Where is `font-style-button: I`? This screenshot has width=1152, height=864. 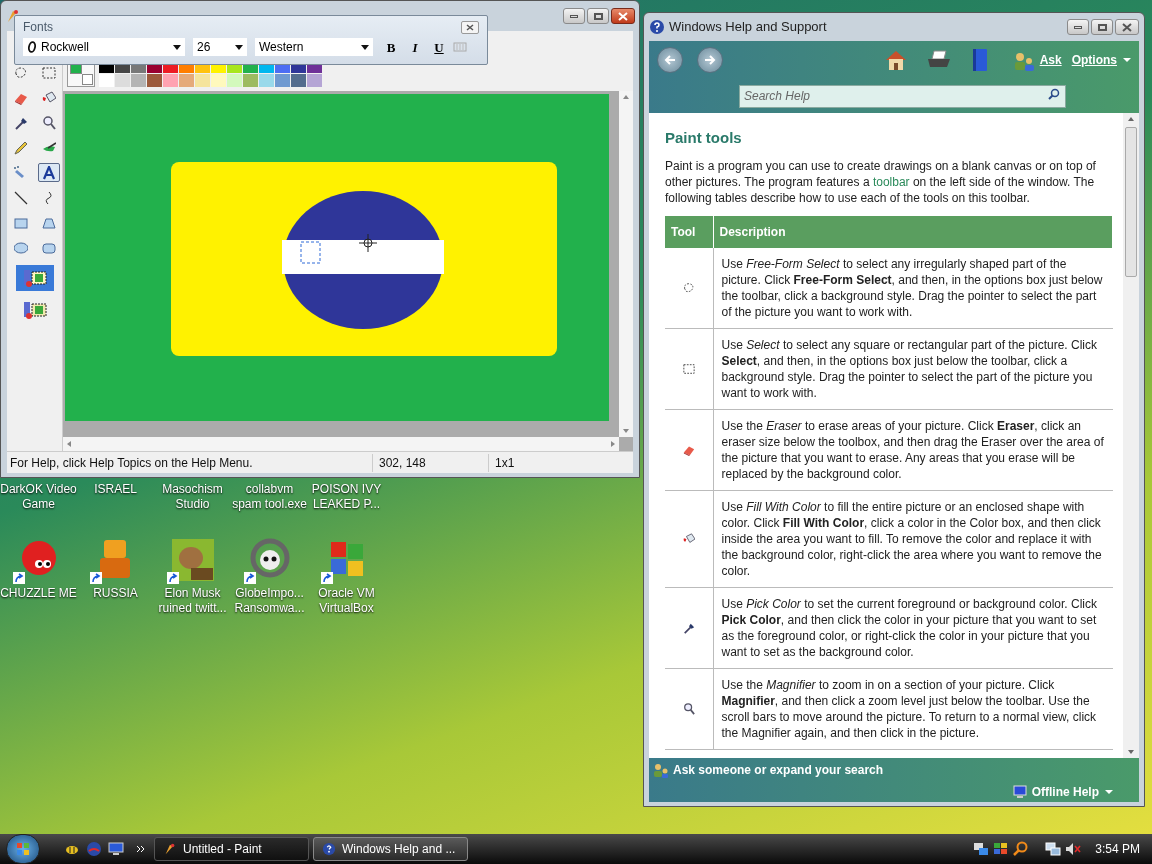
font-style-button: I is located at coordinates (415, 47).